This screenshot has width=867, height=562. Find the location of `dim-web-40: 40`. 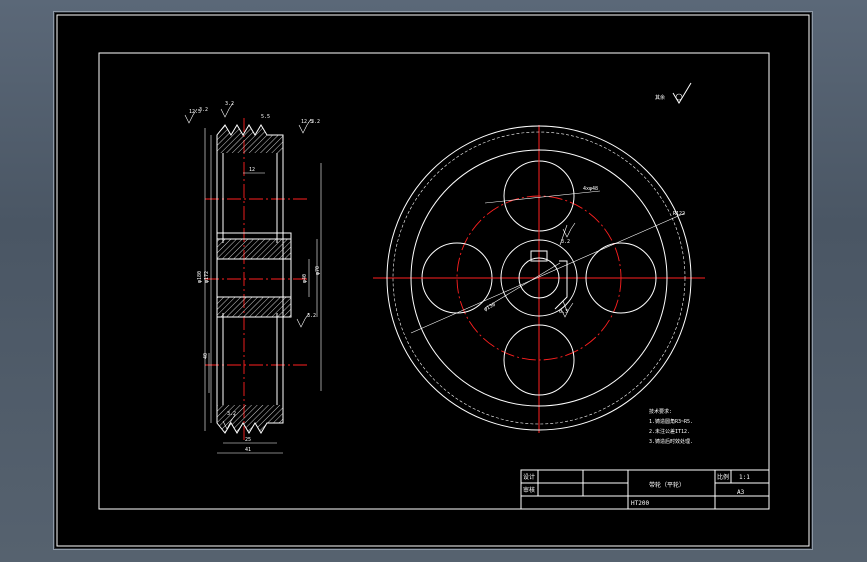

dim-web-40: 40 is located at coordinates (206, 356).